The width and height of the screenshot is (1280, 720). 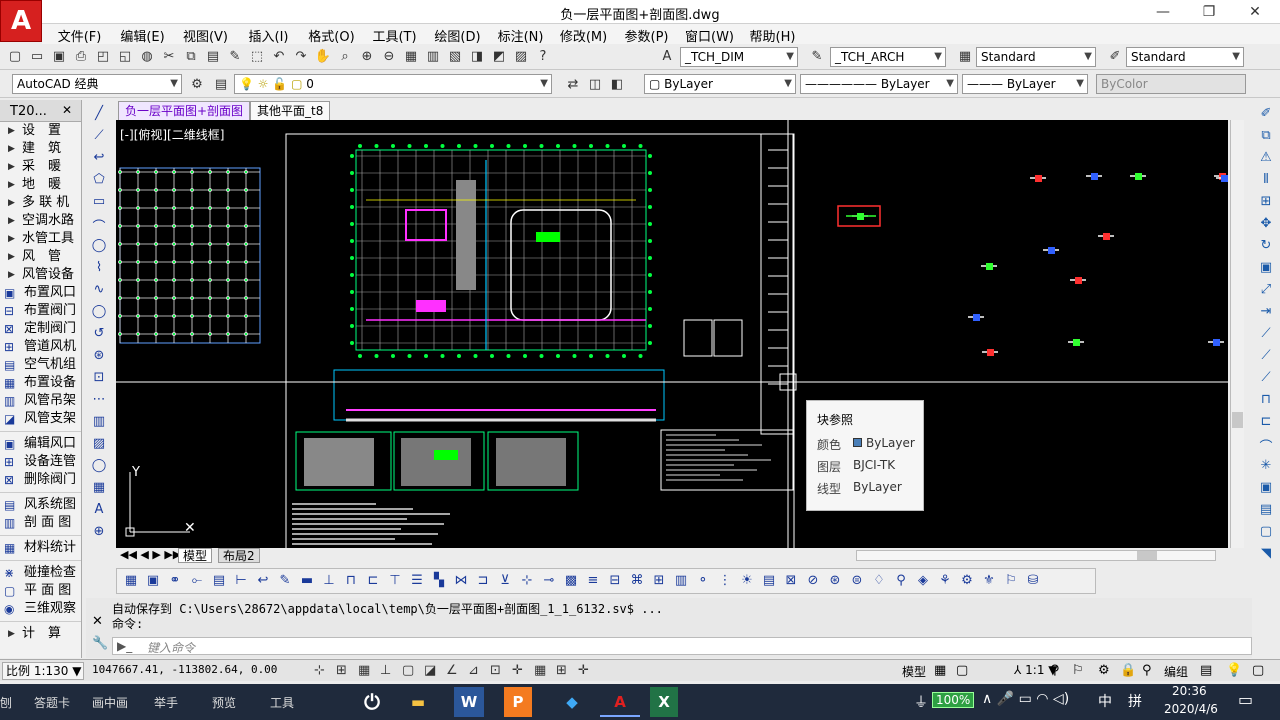 What do you see at coordinates (40, 221) in the screenshot?
I see `palette-group: ▶ 空调水路` at bounding box center [40, 221].